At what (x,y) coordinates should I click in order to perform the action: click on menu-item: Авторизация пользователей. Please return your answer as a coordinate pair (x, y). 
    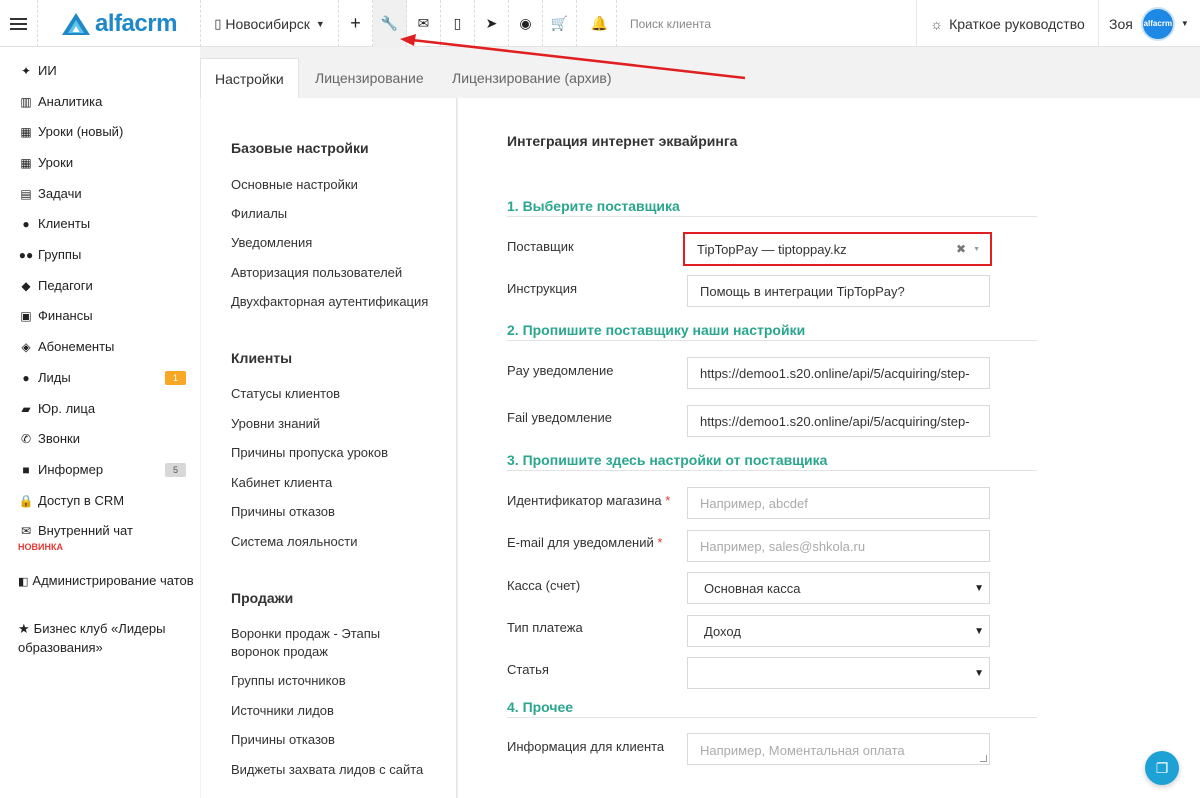
    Looking at the image, I should click on (338, 273).